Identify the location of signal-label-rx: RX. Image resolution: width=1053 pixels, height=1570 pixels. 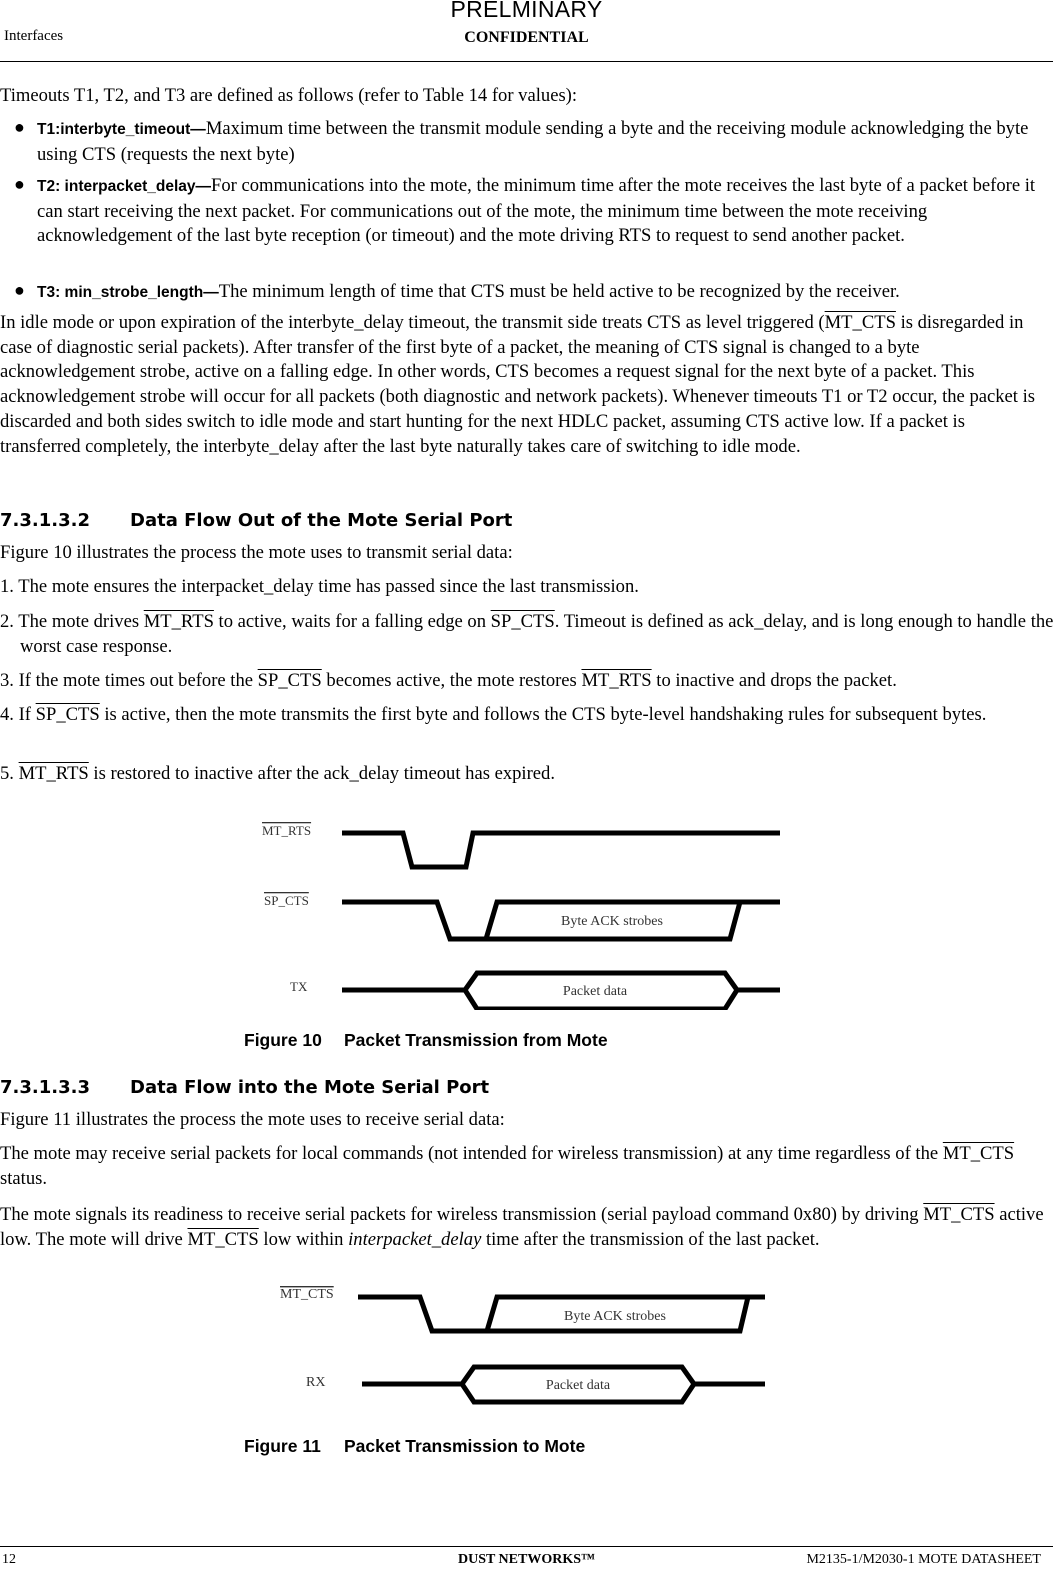
(315, 1382).